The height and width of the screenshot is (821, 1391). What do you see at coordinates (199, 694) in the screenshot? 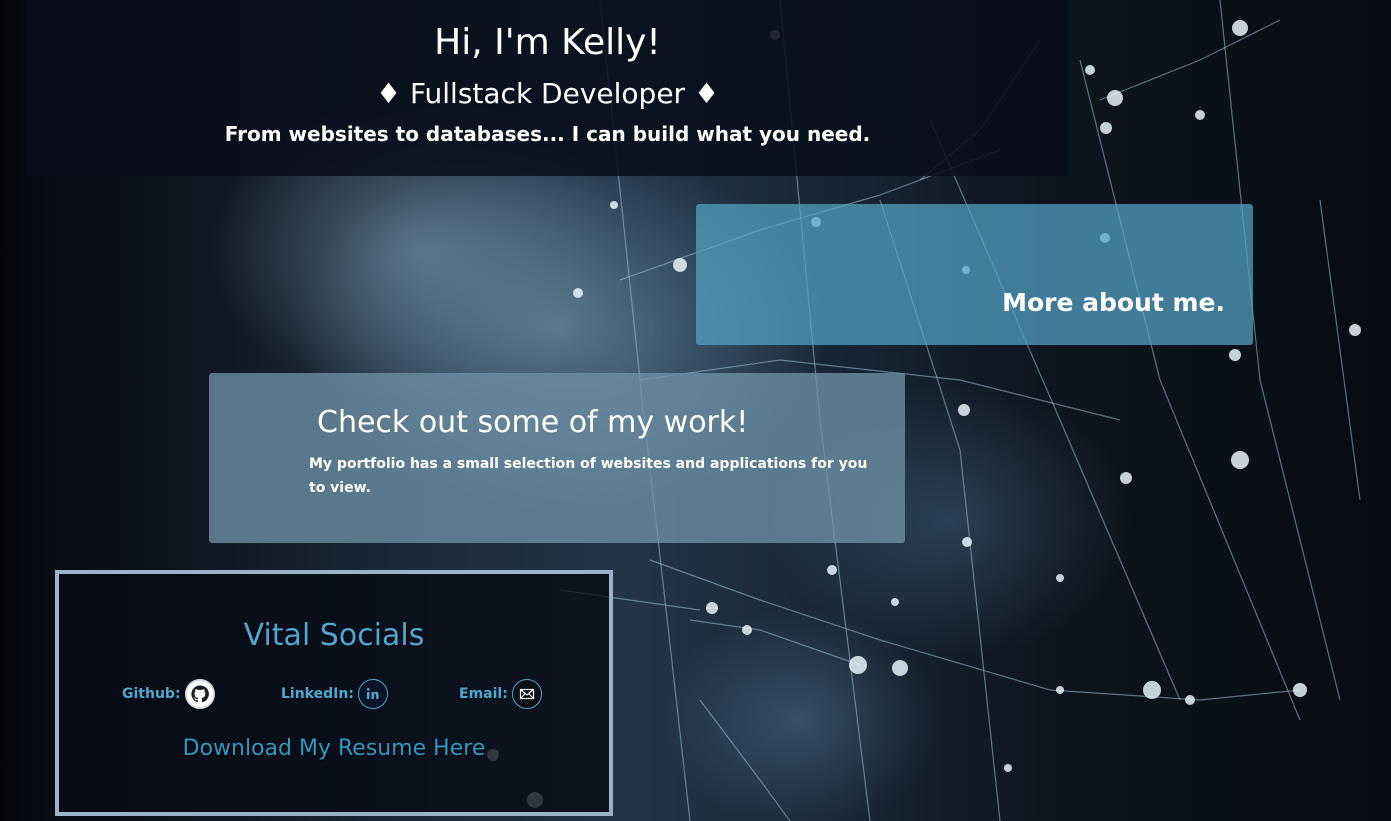
I see `github-icon` at bounding box center [199, 694].